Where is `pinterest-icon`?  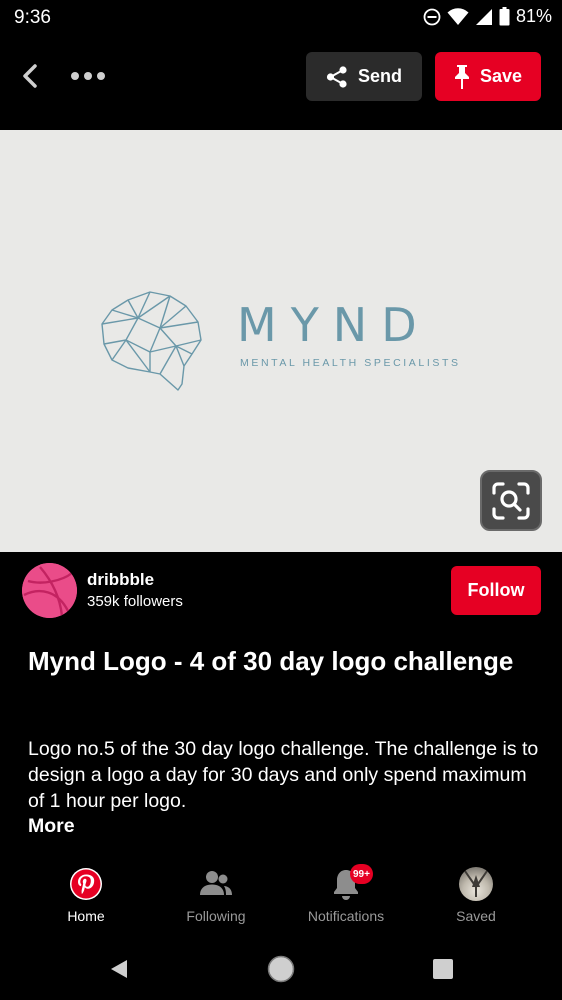
pinterest-icon is located at coordinates (86, 884).